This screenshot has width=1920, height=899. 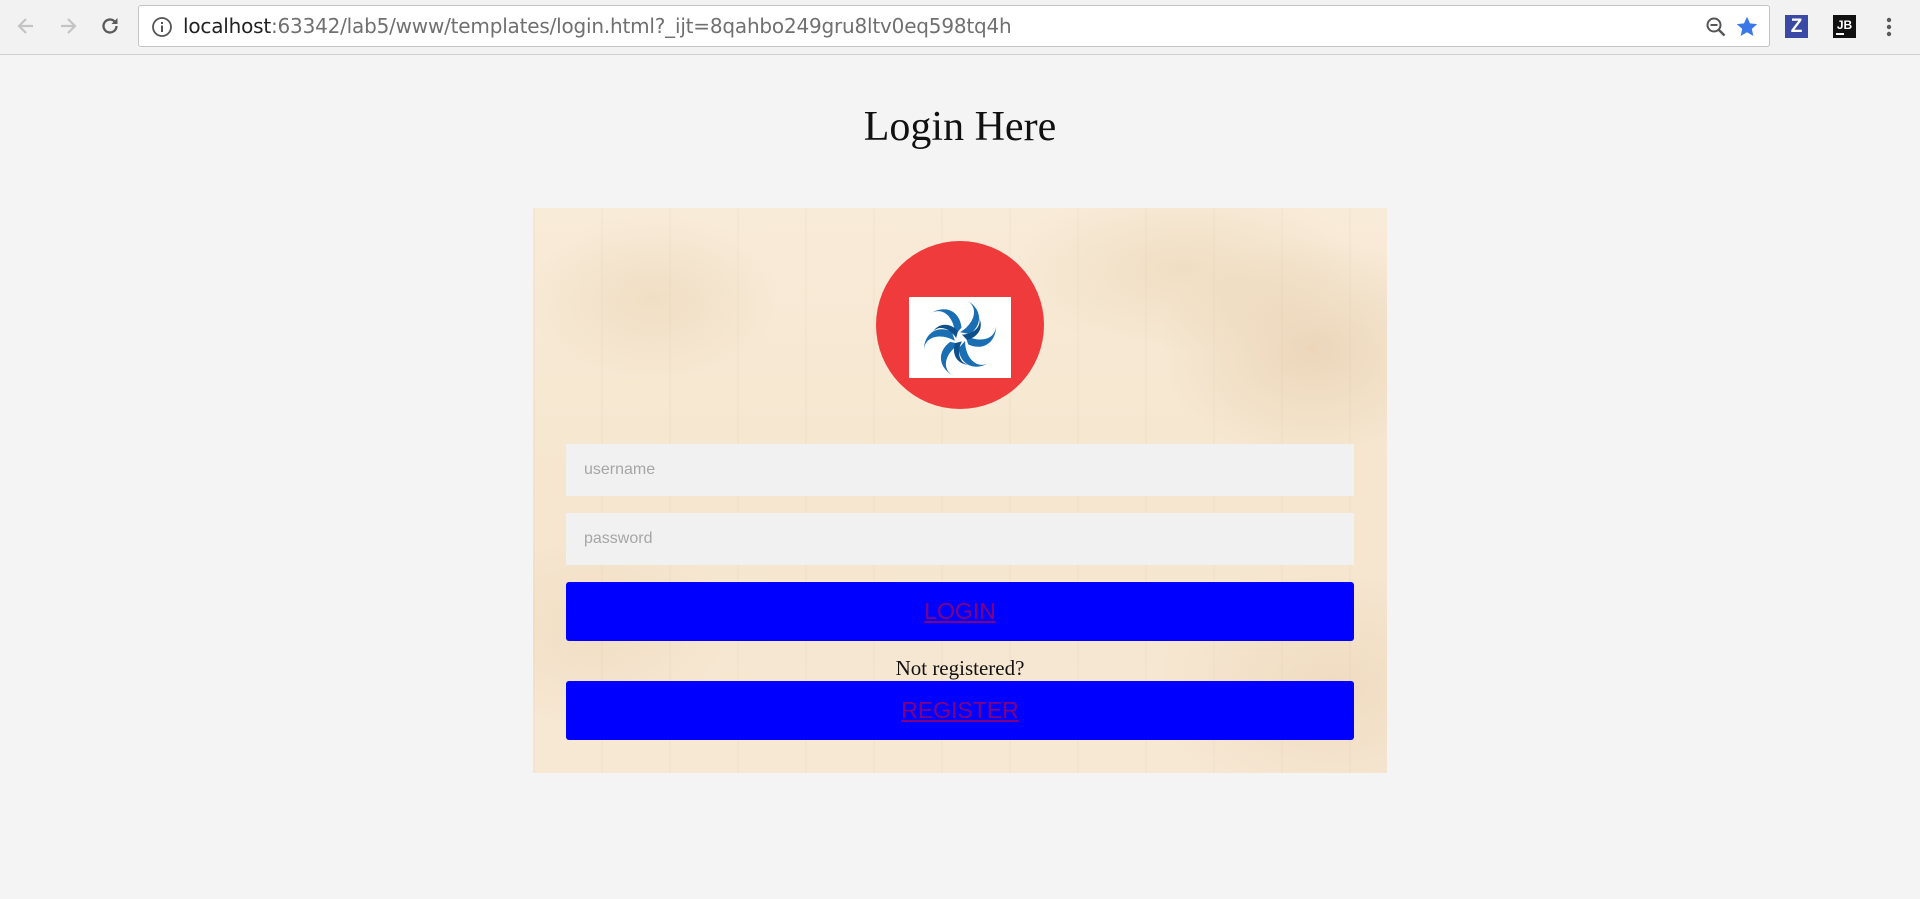 I want to click on jetbrains-bar, so click(x=1840, y=33).